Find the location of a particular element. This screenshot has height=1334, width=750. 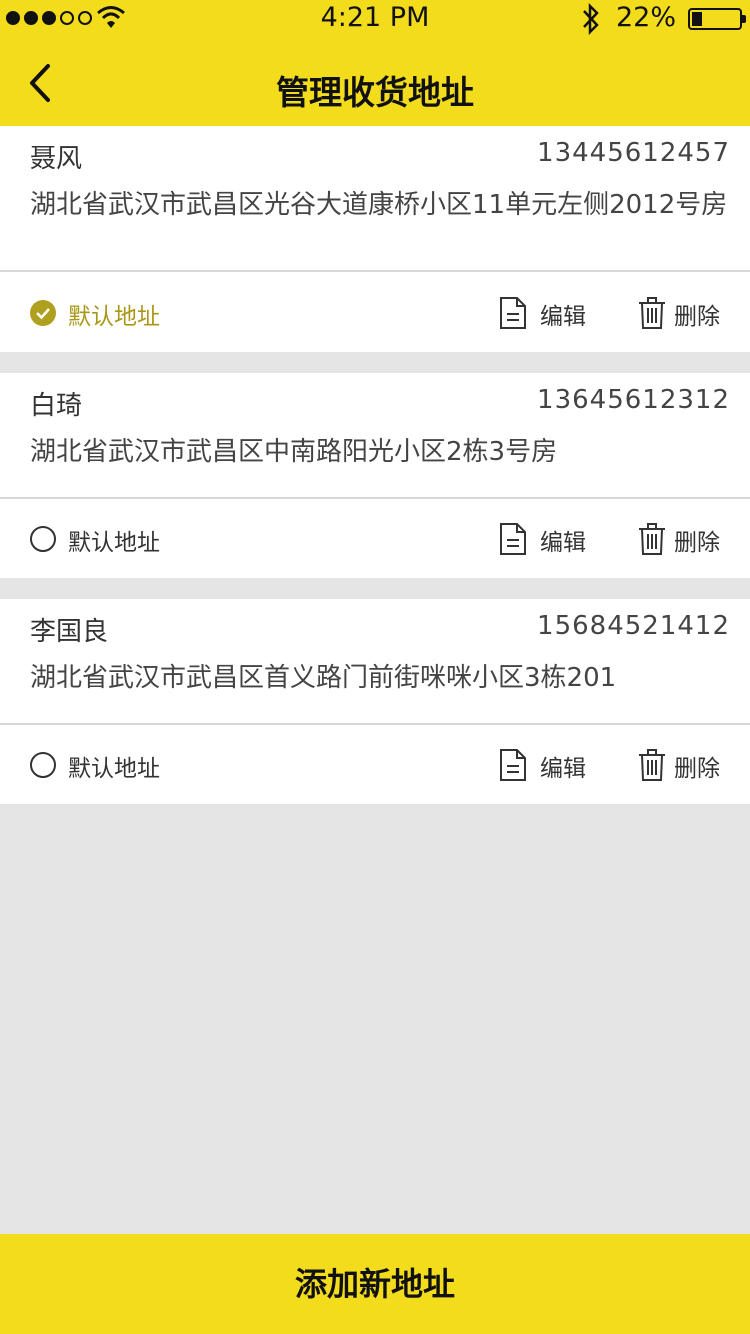

recipient-name: 白琦 is located at coordinates (56, 406).